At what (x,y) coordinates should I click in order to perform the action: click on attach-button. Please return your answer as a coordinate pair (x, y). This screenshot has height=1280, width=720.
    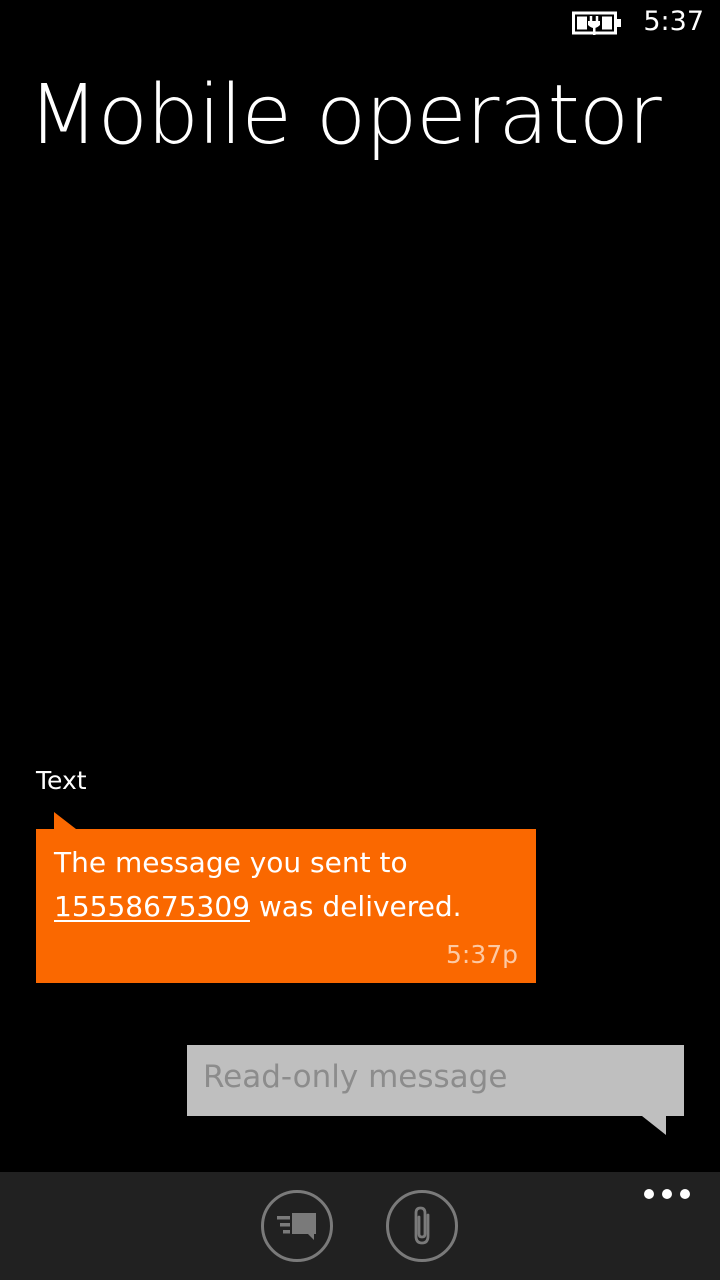
    Looking at the image, I should click on (422, 1226).